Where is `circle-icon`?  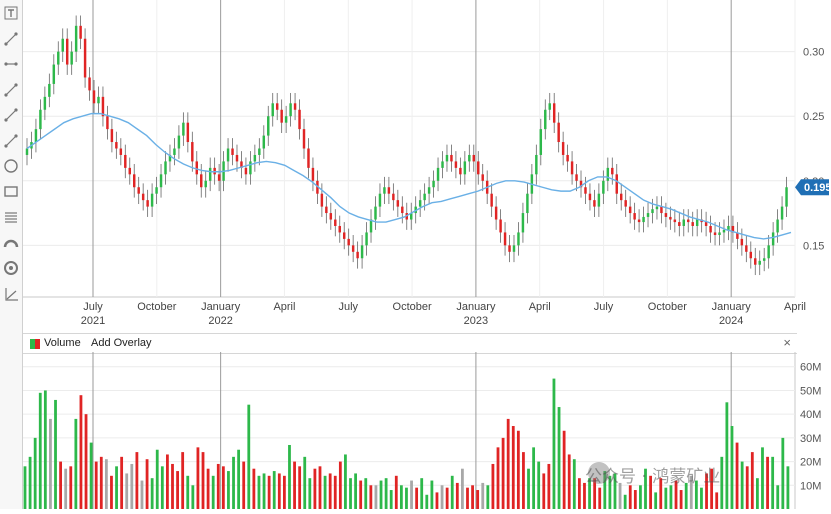
circle-icon is located at coordinates (11, 166).